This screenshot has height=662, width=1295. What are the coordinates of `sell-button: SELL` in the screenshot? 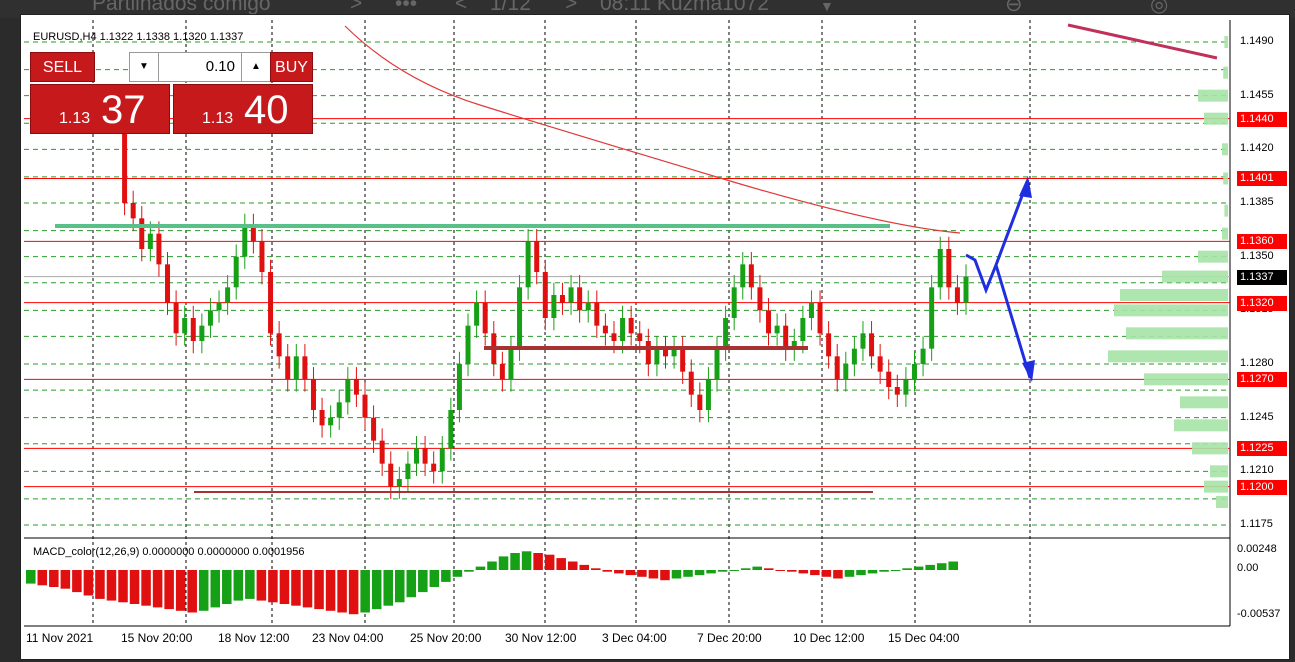 It's located at (62, 67).